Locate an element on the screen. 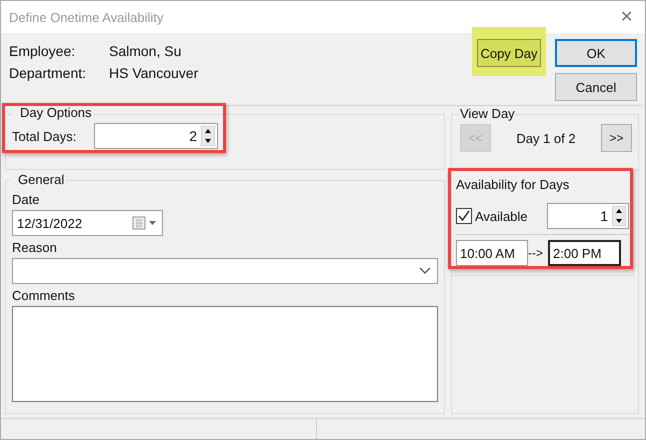 Image resolution: width=646 pixels, height=440 pixels. chevron-down-icon is located at coordinates (425, 271).